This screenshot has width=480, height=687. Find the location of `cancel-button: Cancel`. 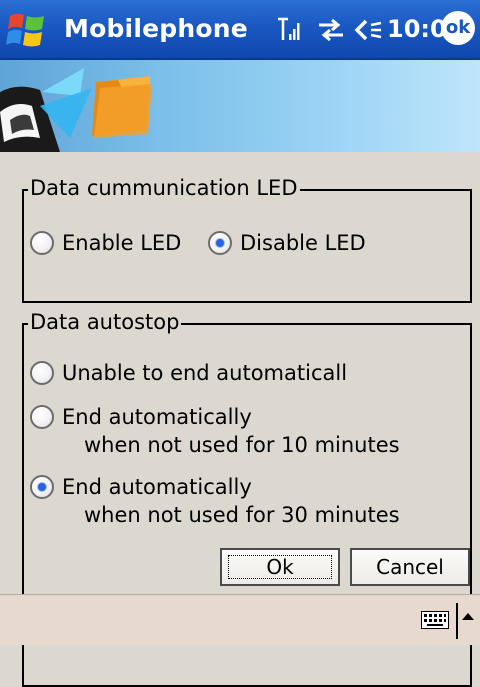

cancel-button: Cancel is located at coordinates (410, 567).